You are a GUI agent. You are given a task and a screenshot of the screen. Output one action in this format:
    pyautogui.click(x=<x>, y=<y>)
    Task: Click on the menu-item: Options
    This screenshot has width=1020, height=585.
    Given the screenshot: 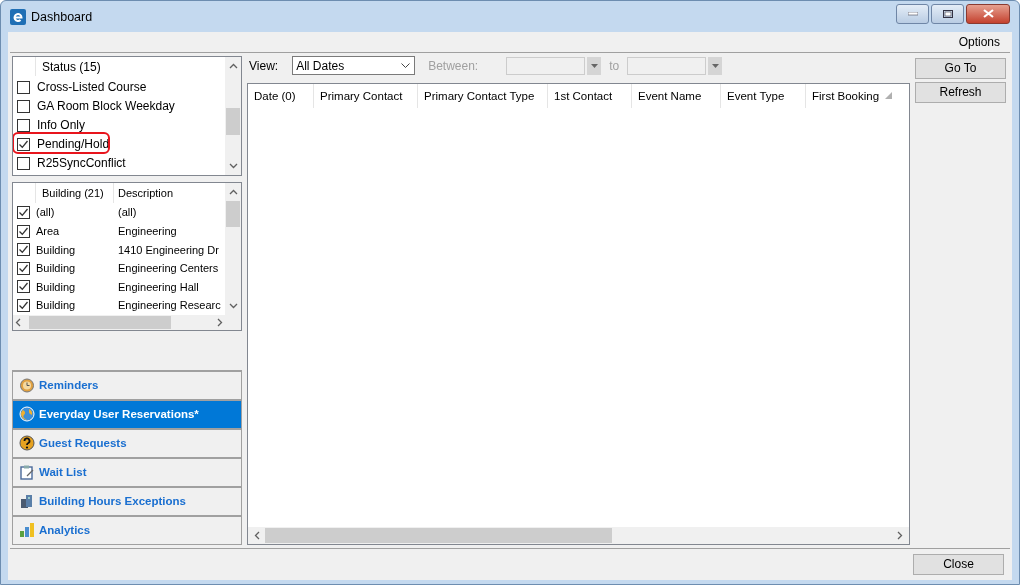 What is the action you would take?
    pyautogui.click(x=979, y=41)
    